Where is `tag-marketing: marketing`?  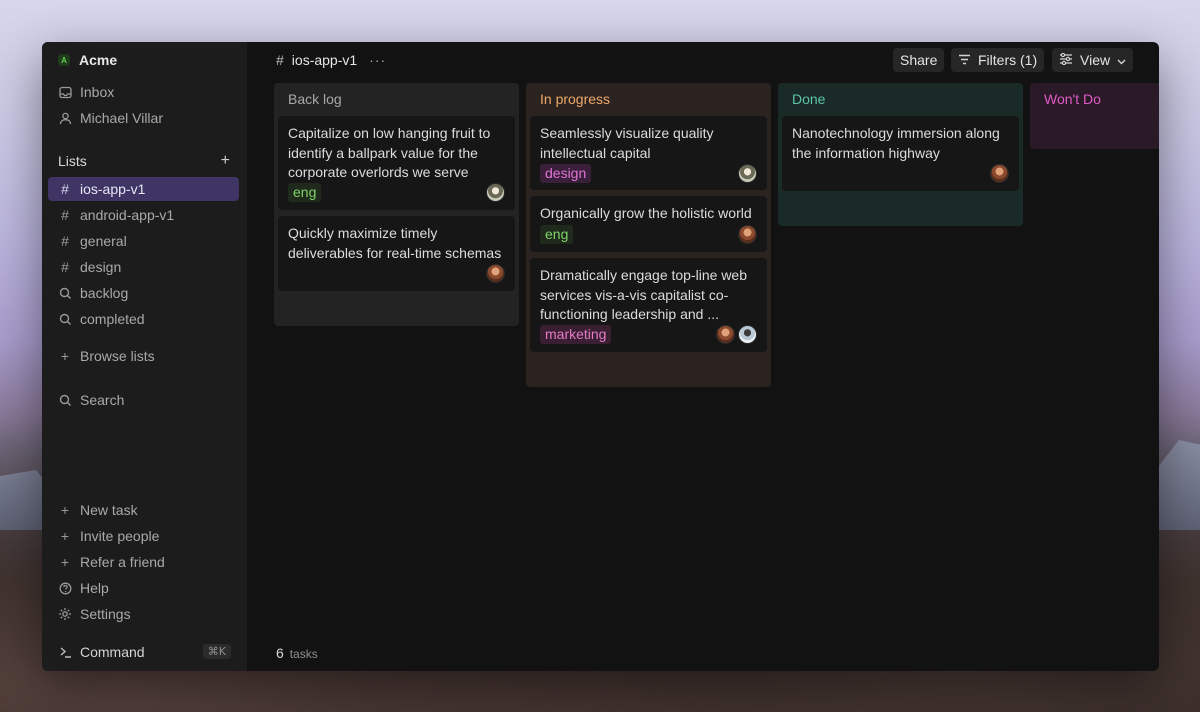 tag-marketing: marketing is located at coordinates (576, 334).